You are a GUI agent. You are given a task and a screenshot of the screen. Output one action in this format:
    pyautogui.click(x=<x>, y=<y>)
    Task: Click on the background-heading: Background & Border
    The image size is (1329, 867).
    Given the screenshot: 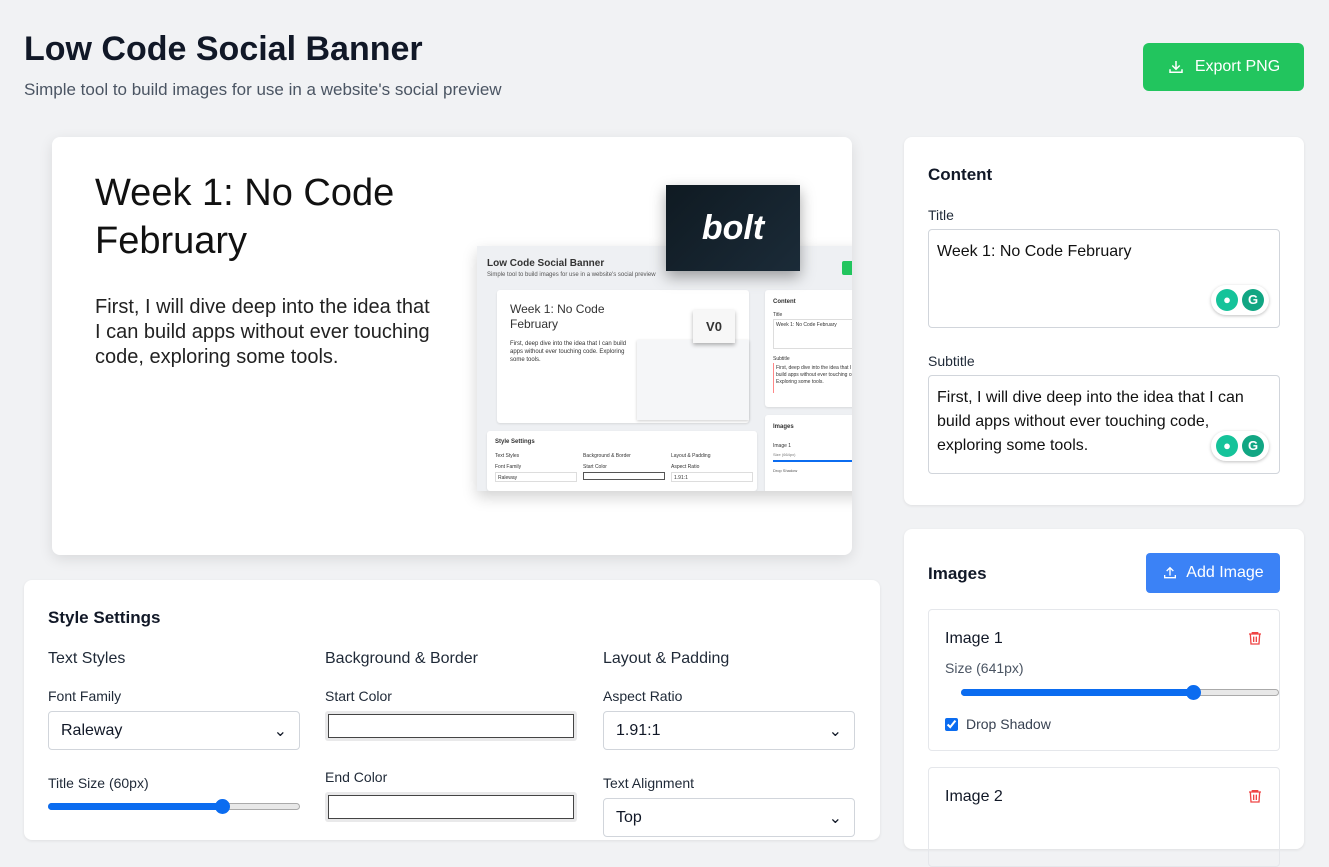 What is the action you would take?
    pyautogui.click(x=401, y=658)
    